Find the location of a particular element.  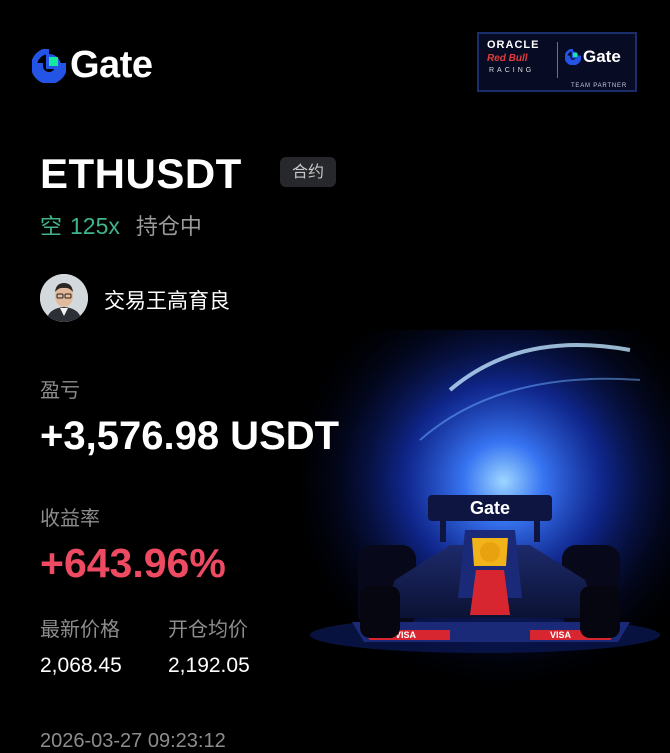

partner-gate-logo: Gate is located at coordinates (593, 57).